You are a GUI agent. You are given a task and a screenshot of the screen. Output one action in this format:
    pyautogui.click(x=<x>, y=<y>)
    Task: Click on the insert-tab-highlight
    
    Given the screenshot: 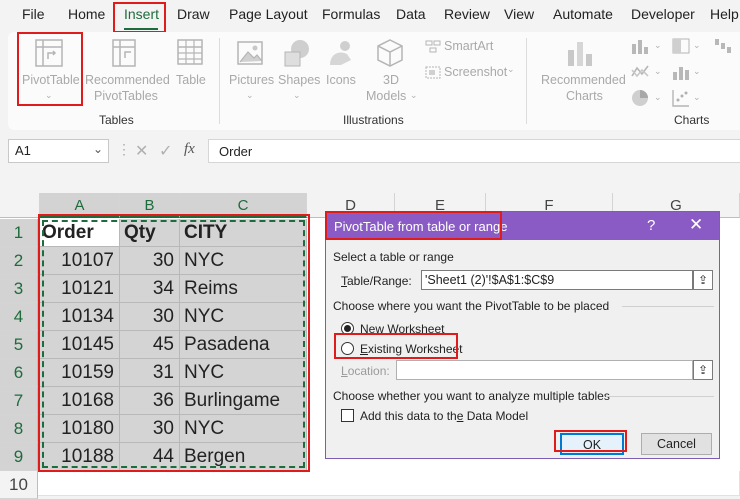 What is the action you would take?
    pyautogui.click(x=139, y=17)
    